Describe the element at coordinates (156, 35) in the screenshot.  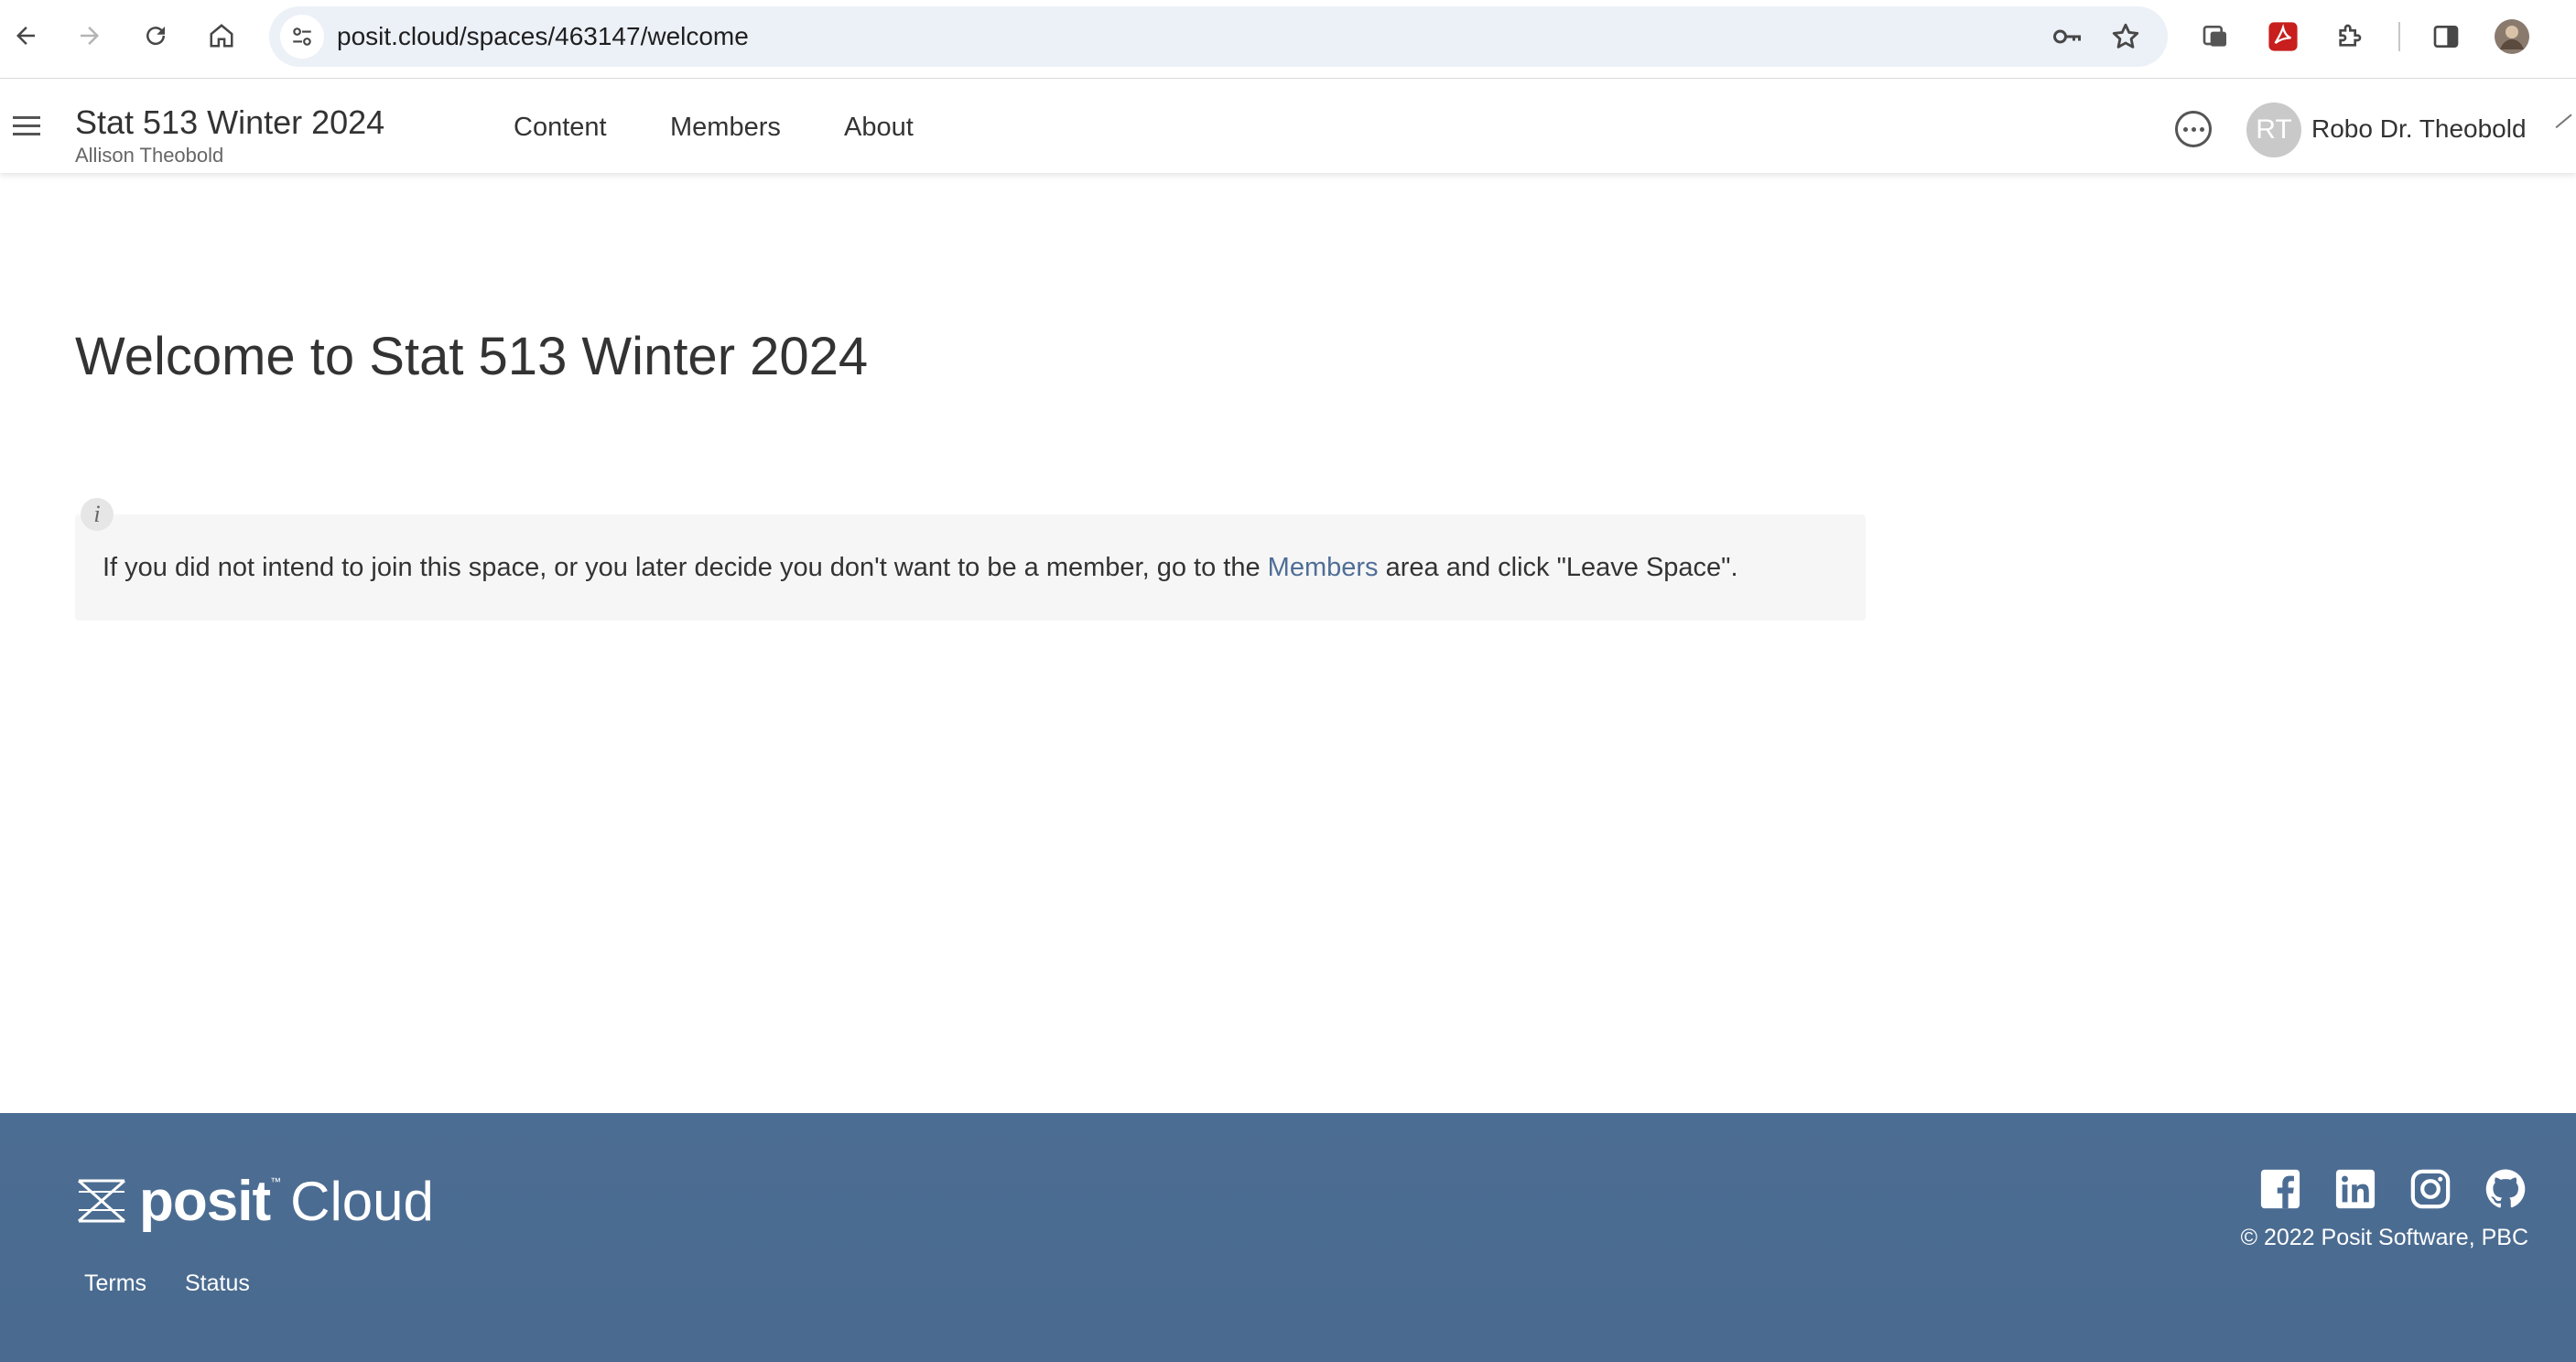
I see `reload-icon` at that location.